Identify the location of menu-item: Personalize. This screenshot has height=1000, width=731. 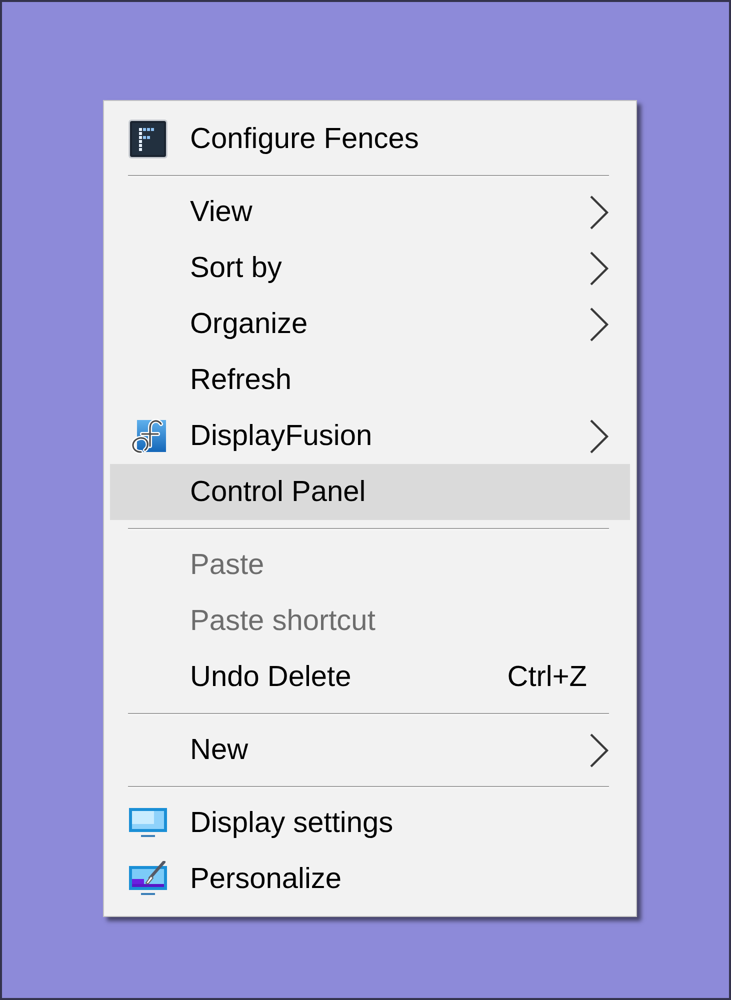
(370, 879).